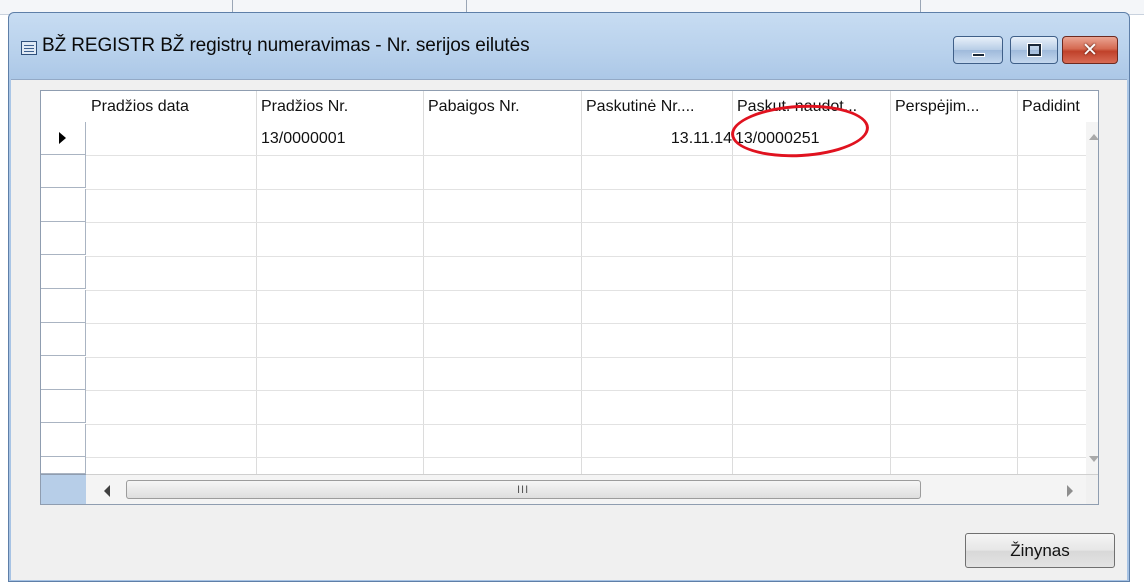  I want to click on current-row-pointer-icon, so click(62, 138).